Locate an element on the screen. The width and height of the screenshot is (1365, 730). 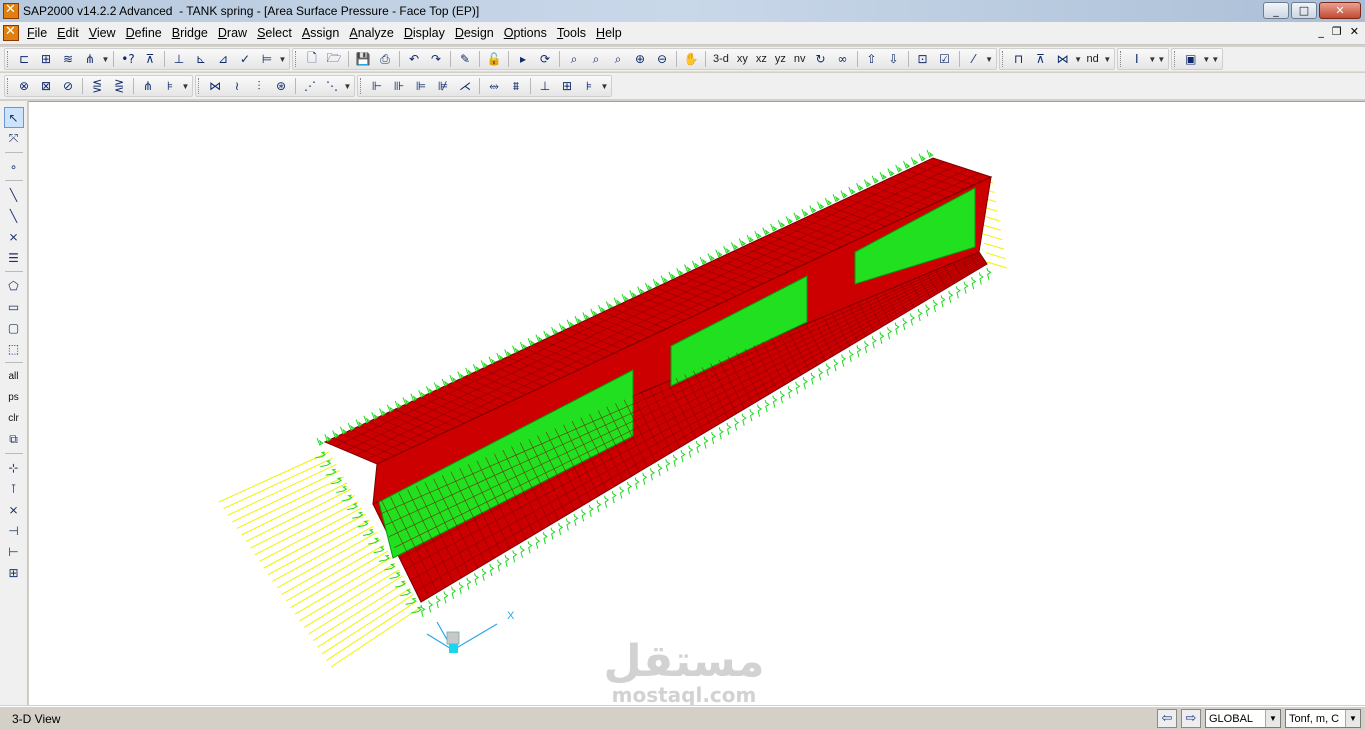
coordinate-system-select: GLOBAL ▼ is located at coordinates (1243, 718).